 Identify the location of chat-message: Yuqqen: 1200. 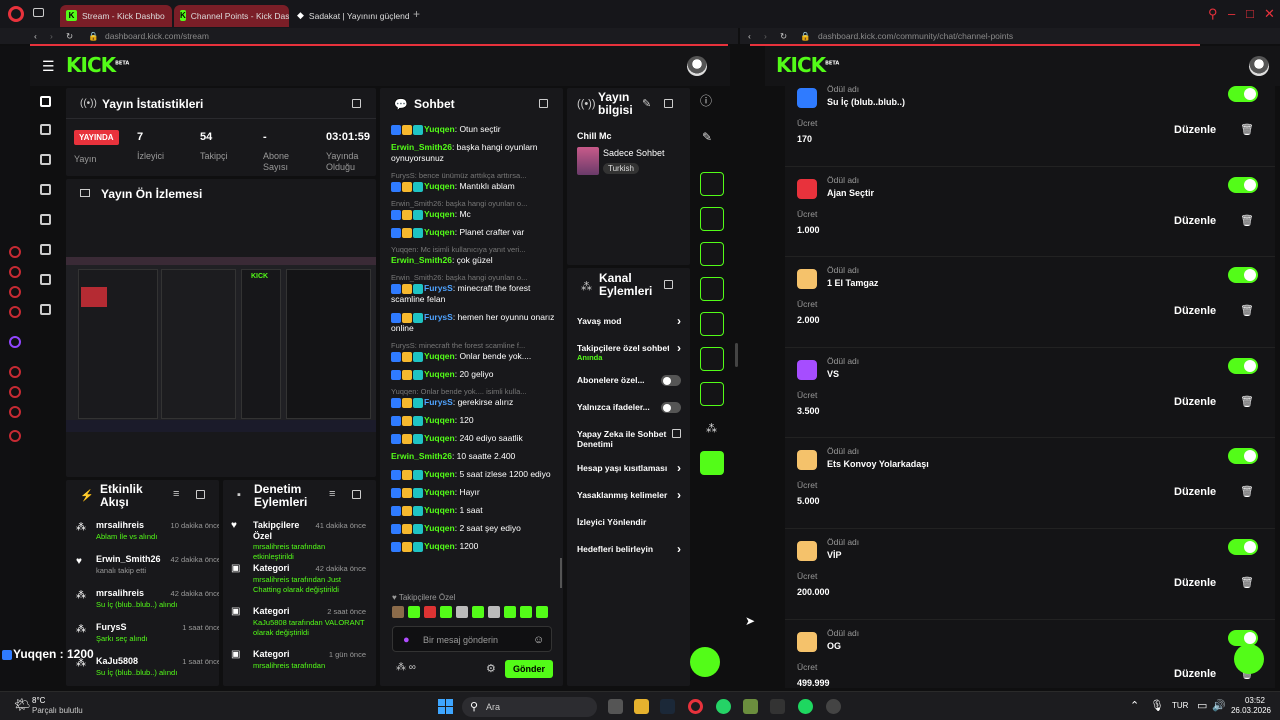
(474, 546).